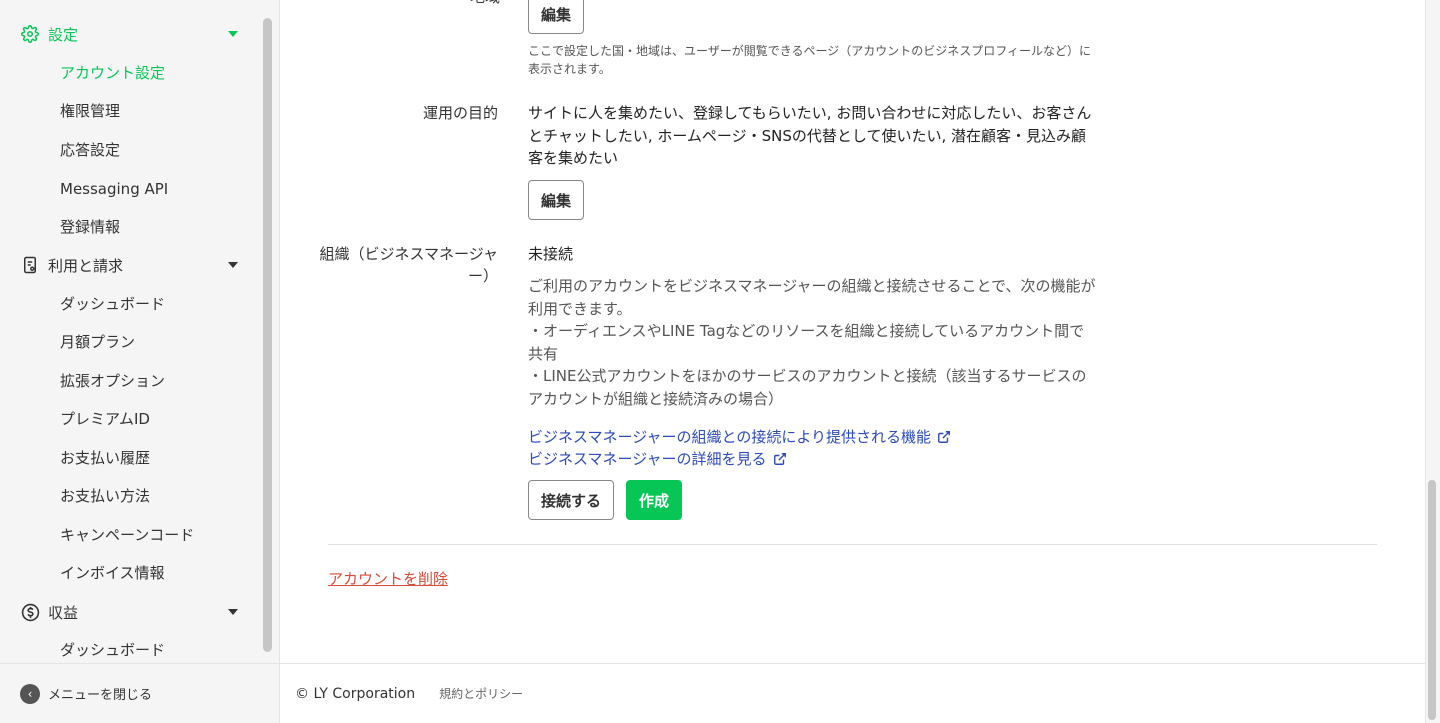 Image resolution: width=1440 pixels, height=723 pixels. What do you see at coordinates (112, 73) in the screenshot?
I see `sidebar-item-account-settings: アカウント設定` at bounding box center [112, 73].